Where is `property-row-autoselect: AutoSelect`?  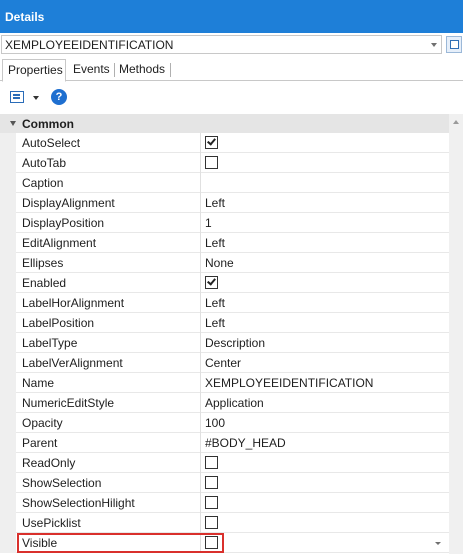 property-row-autoselect: AutoSelect is located at coordinates (224, 143).